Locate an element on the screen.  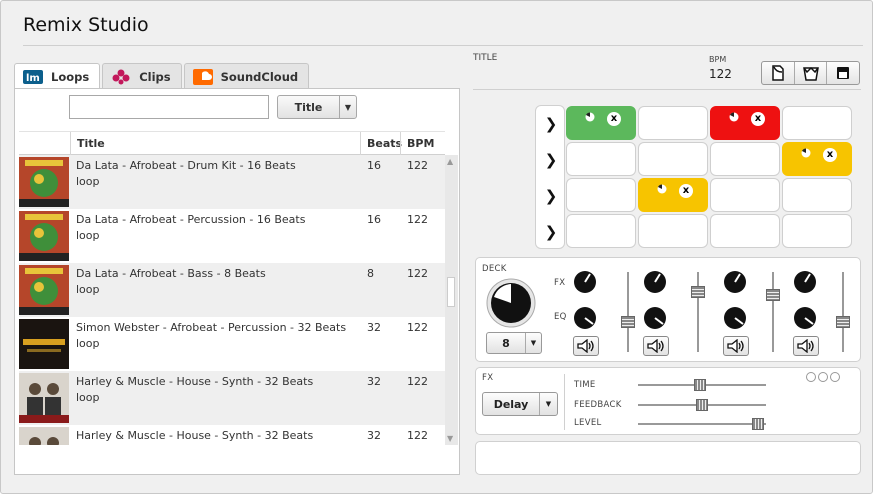
clear-deck-button is located at coordinates (810, 73).